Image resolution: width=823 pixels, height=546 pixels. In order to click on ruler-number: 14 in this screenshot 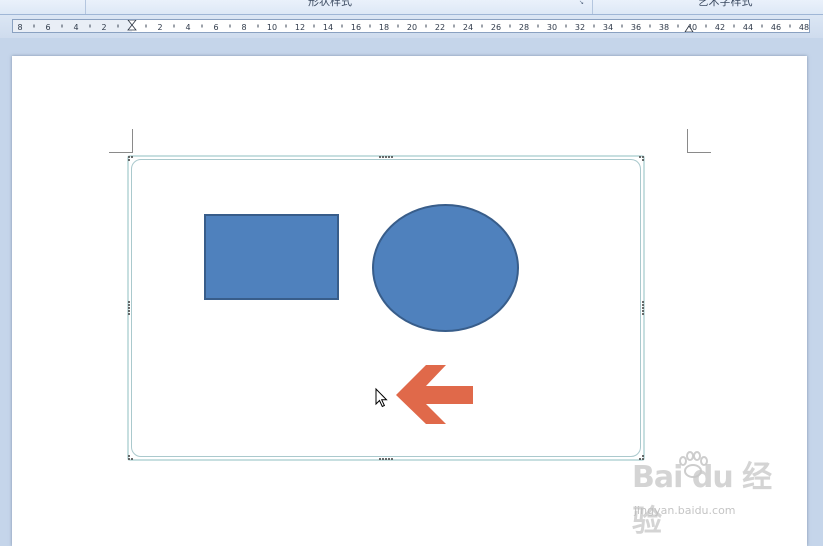, I will do `click(328, 27)`.